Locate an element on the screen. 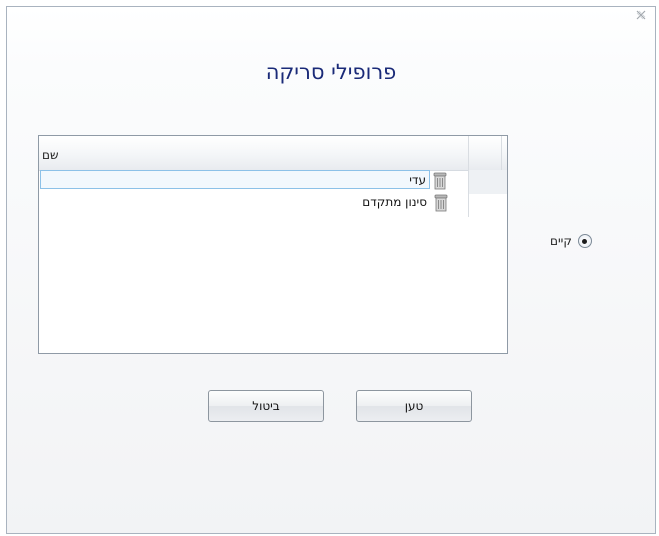 The image size is (659, 536). existing-radio is located at coordinates (584, 241).